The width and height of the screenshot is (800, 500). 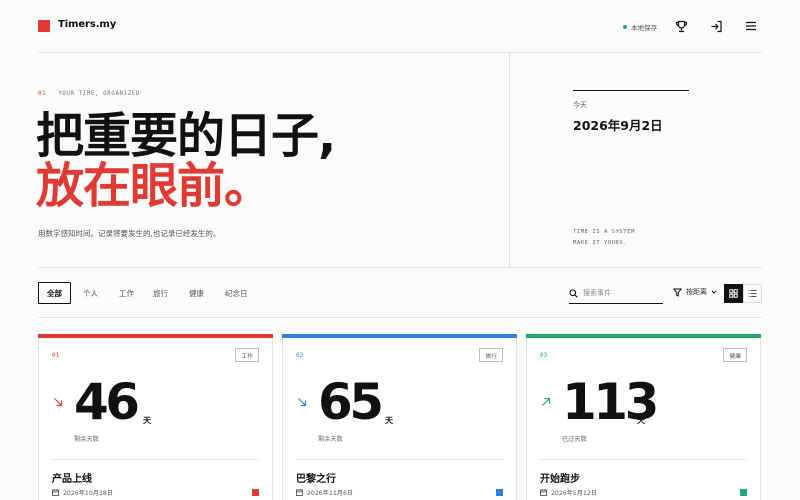 What do you see at coordinates (714, 292) in the screenshot?
I see `chevron-down-icon` at bounding box center [714, 292].